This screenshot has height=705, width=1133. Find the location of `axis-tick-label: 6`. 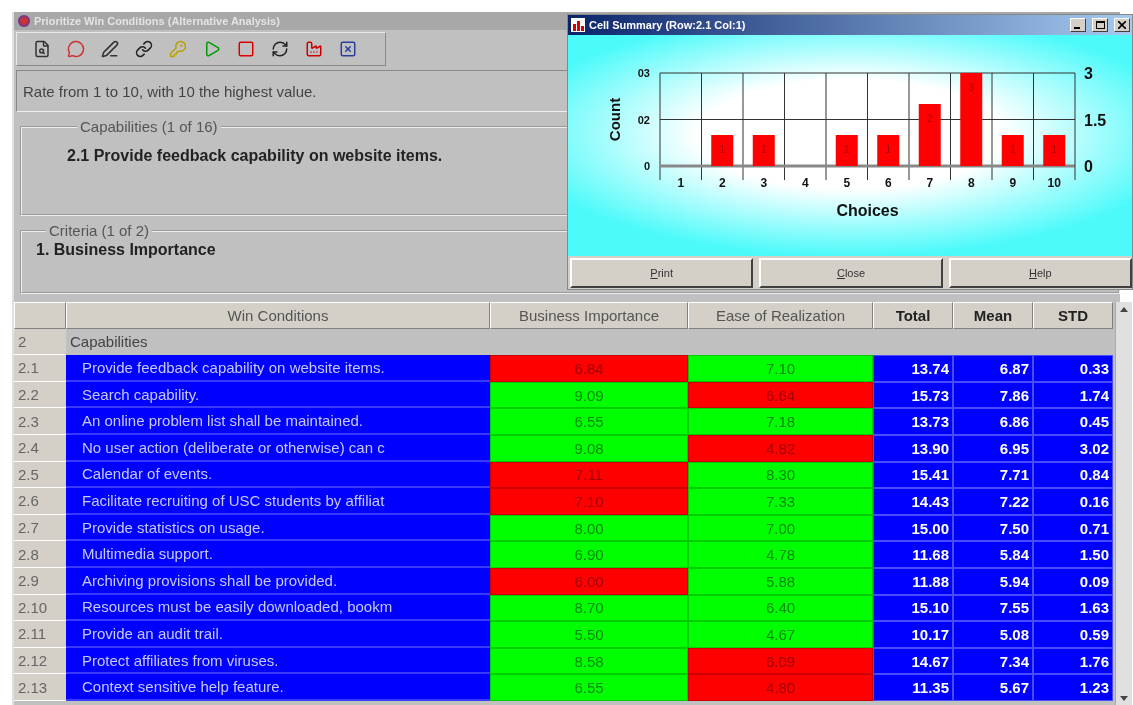

axis-tick-label: 6 is located at coordinates (888, 183).